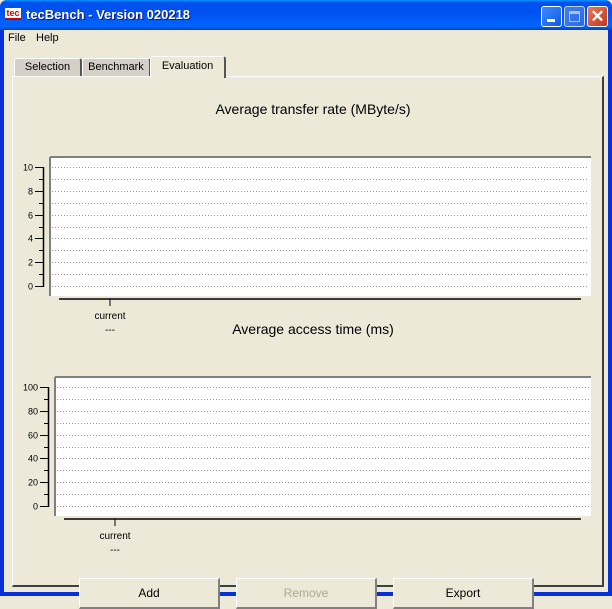 This screenshot has height=609, width=612. What do you see at coordinates (33, 483) in the screenshot?
I see `y-tick-label: 20` at bounding box center [33, 483].